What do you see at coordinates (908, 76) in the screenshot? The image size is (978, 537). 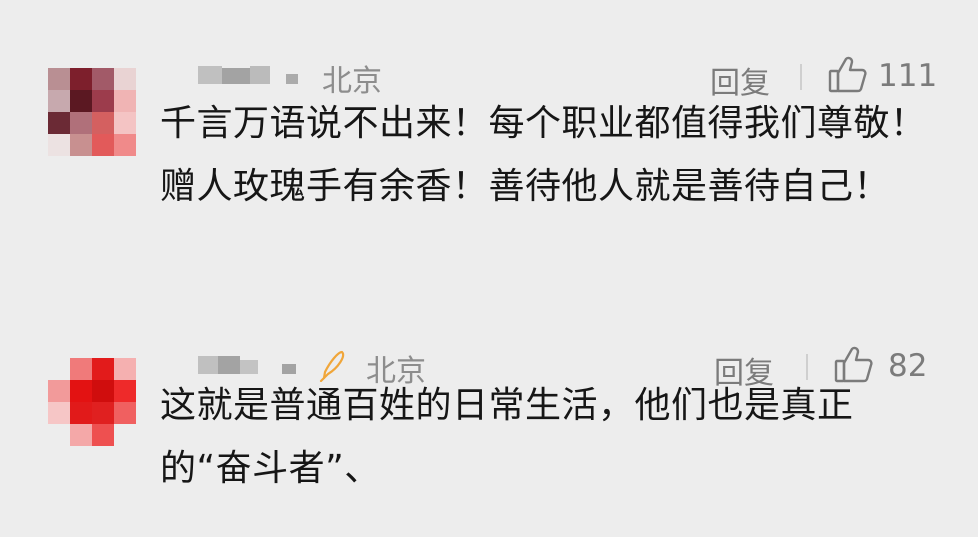 I see `like-count: 111` at bounding box center [908, 76].